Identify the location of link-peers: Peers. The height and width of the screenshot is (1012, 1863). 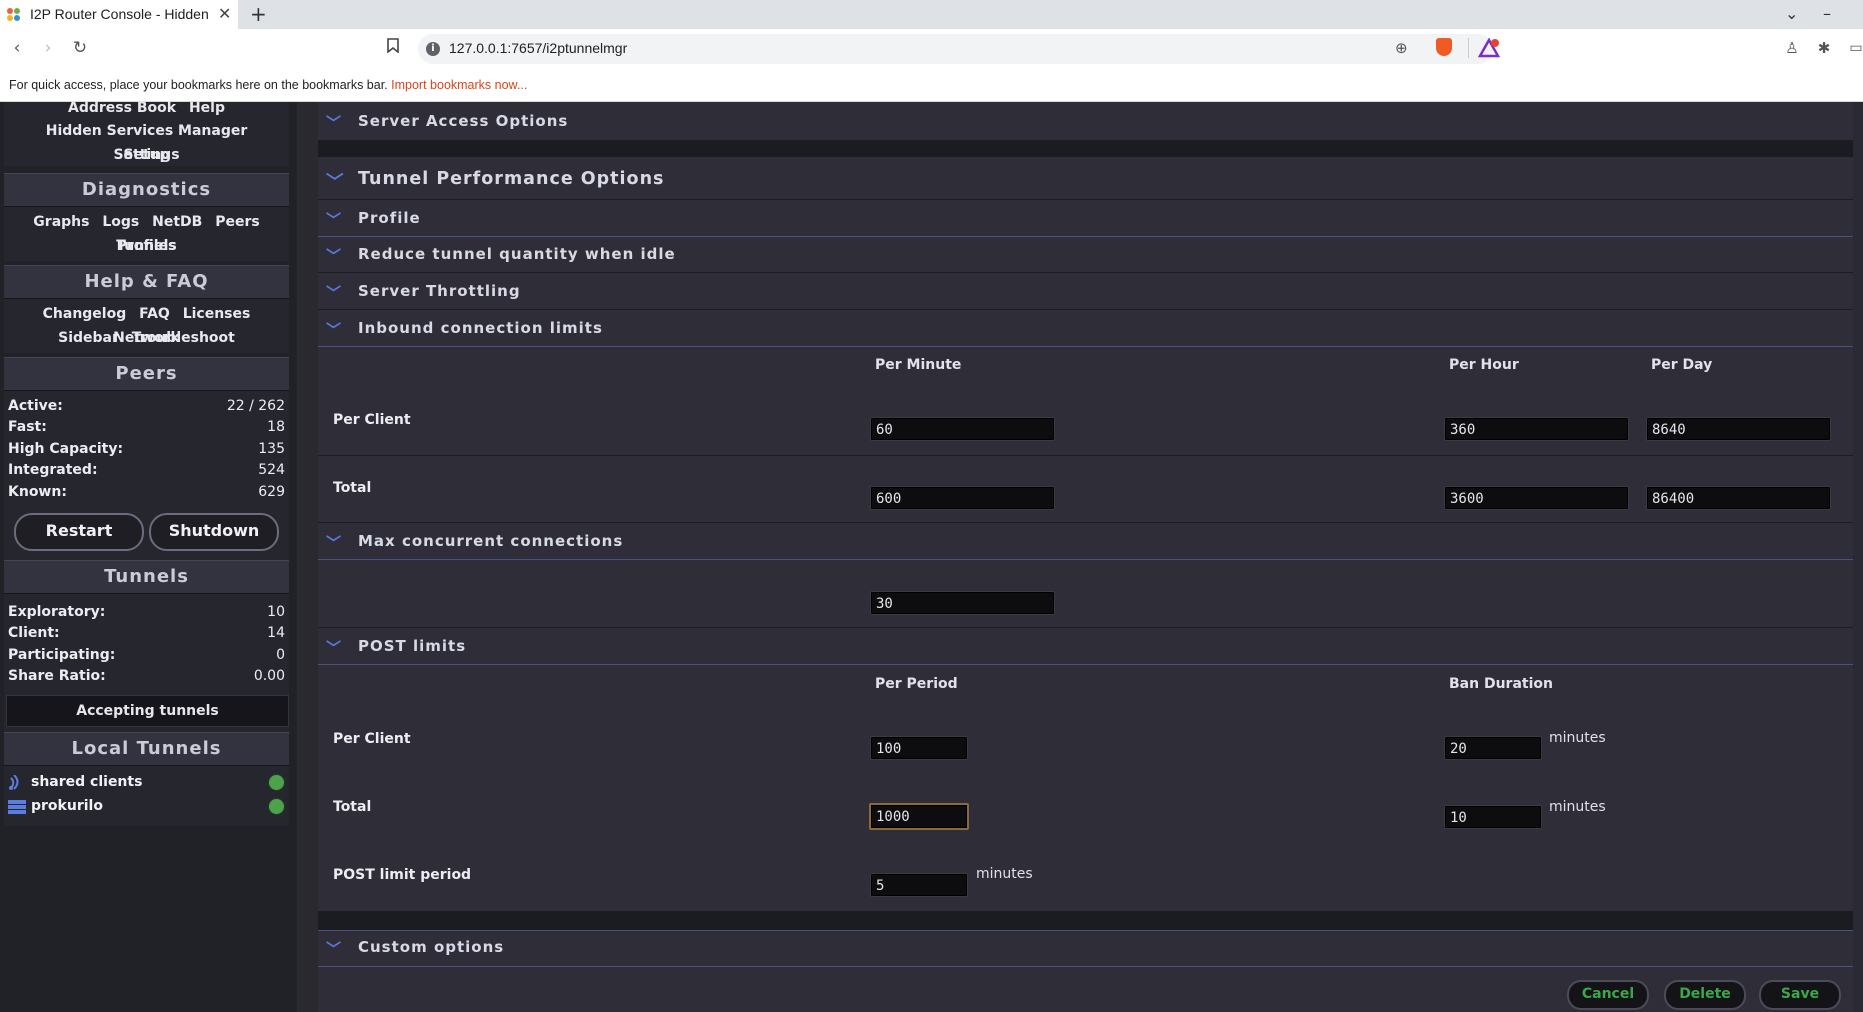
(237, 222).